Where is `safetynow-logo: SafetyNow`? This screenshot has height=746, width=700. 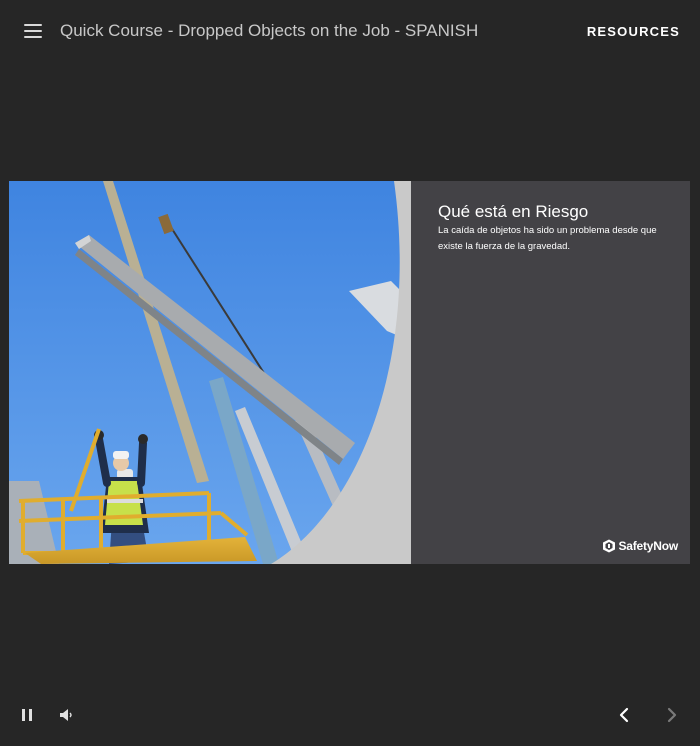
safetynow-logo: SafetyNow is located at coordinates (640, 546).